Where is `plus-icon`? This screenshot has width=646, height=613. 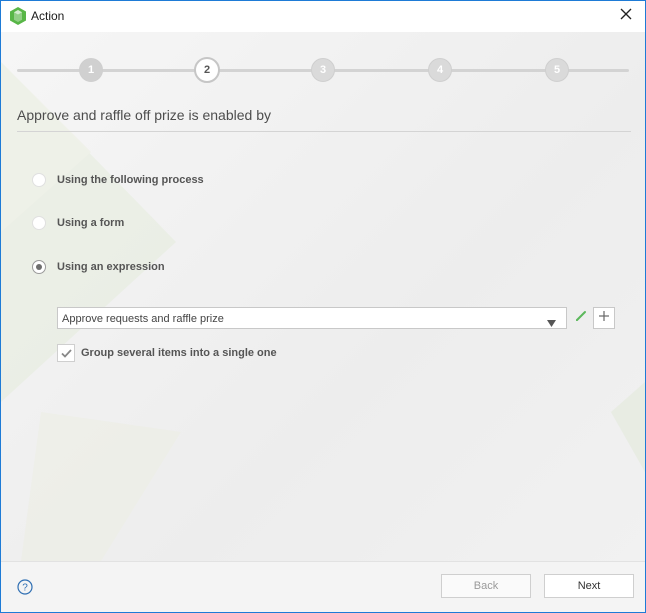 plus-icon is located at coordinates (604, 318).